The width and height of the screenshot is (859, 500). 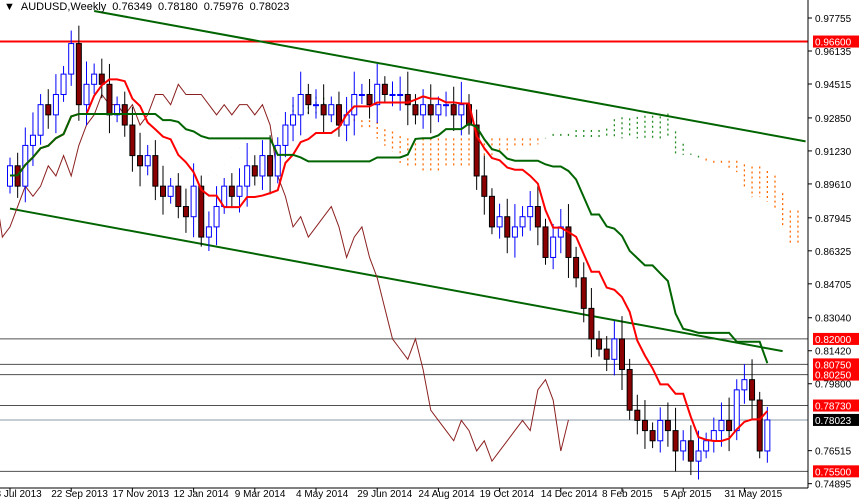 What do you see at coordinates (63, 7) in the screenshot?
I see `symbol-label: AUDUSD,Weekly` at bounding box center [63, 7].